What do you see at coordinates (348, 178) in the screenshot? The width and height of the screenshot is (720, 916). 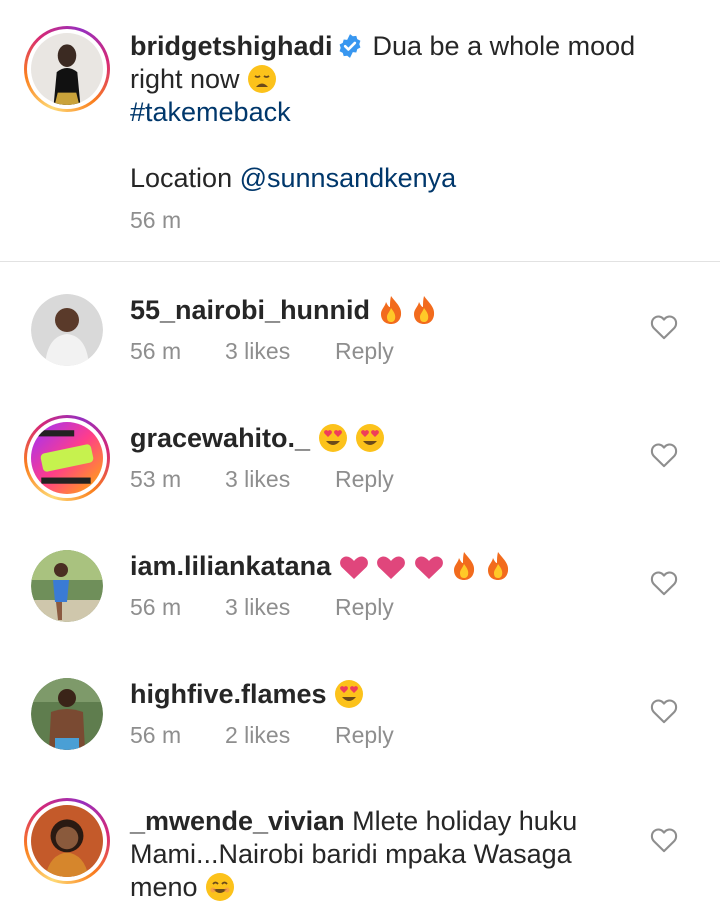 I see `location-mention-link: @sunnsandkenya` at bounding box center [348, 178].